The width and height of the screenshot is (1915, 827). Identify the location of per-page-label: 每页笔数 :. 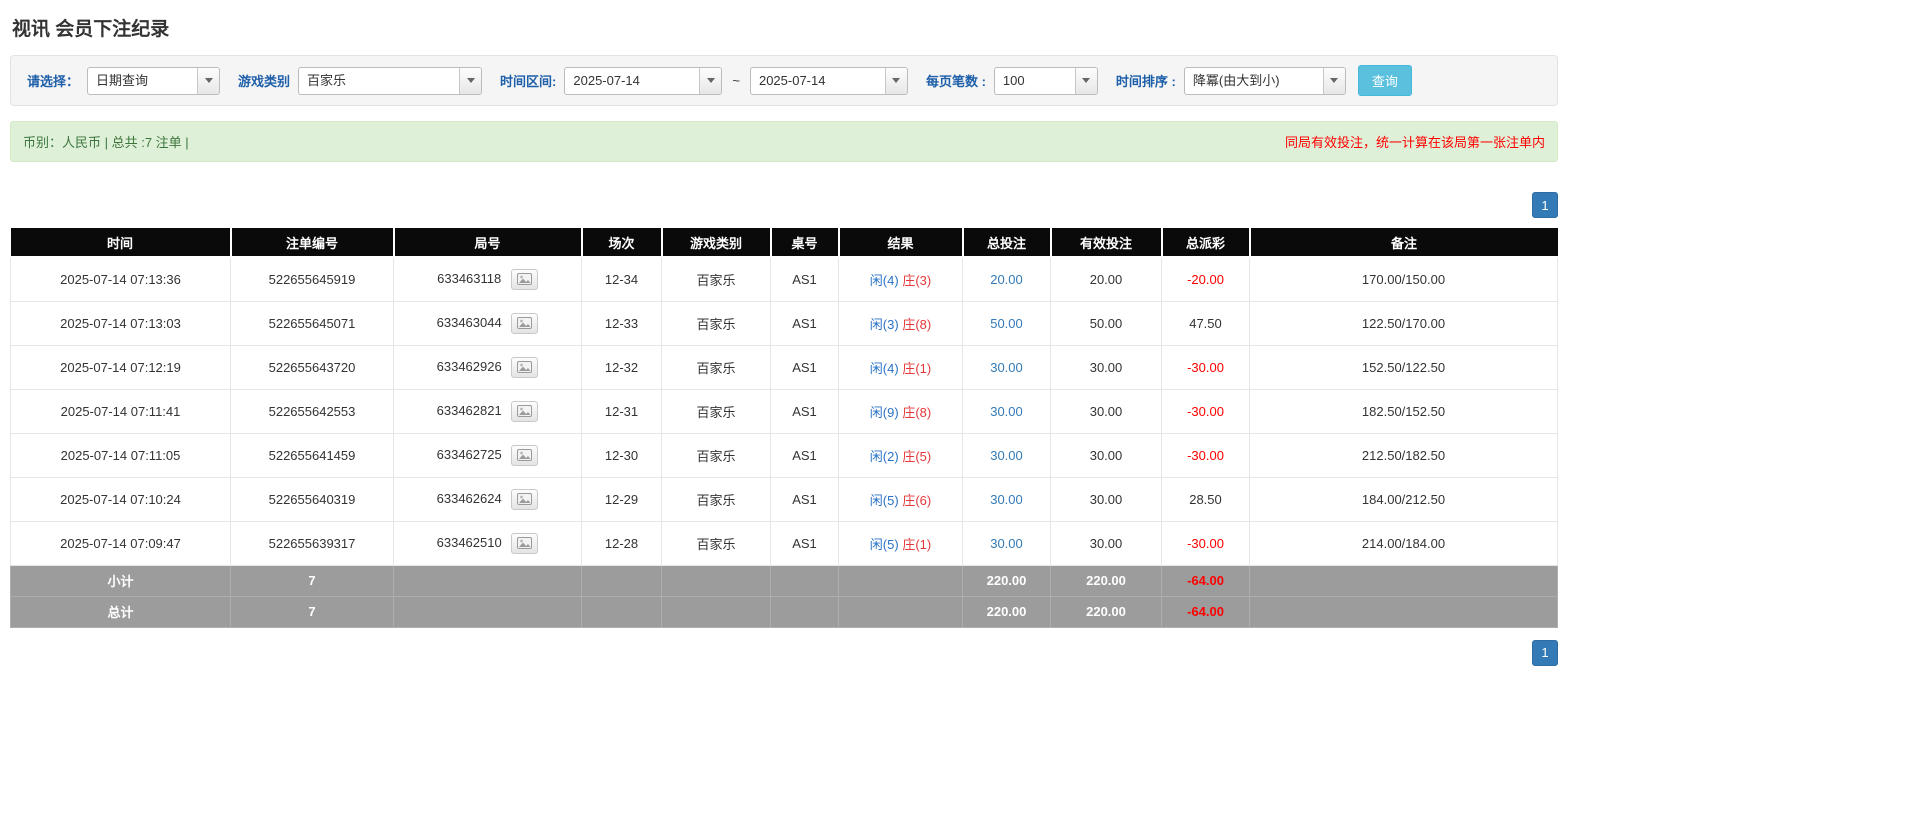
(955, 81).